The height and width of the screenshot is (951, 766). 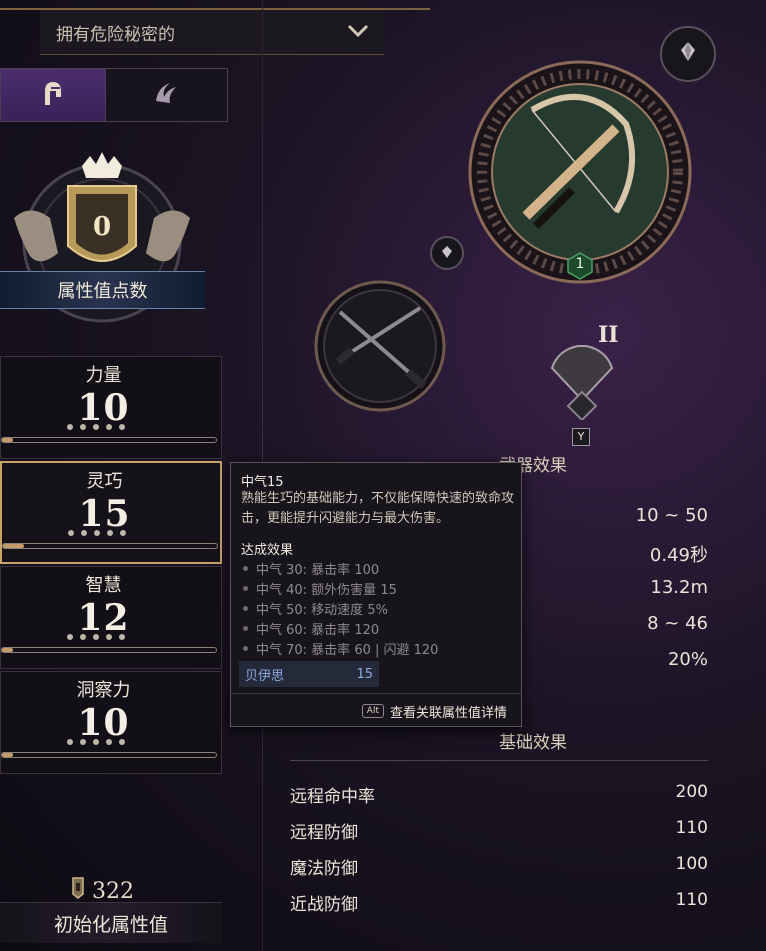 What do you see at coordinates (671, 515) in the screenshot?
I see `weapon-effect-value: 10 ~ 50` at bounding box center [671, 515].